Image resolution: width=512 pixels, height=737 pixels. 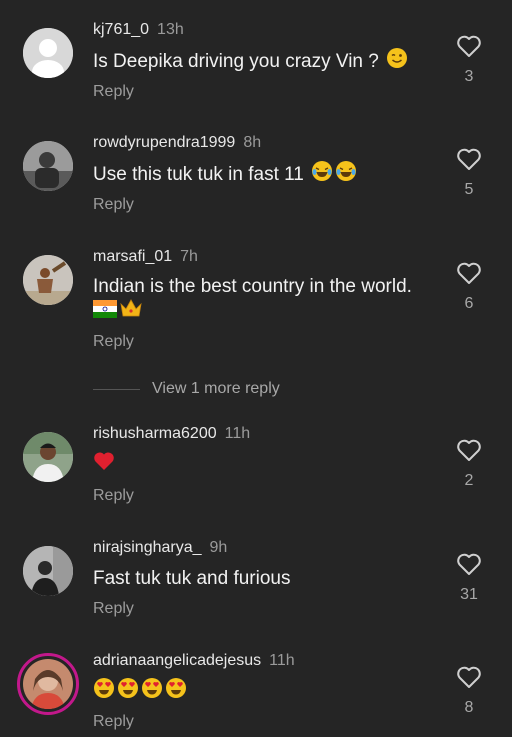 I want to click on red-heart-icon, so click(x=104, y=465).